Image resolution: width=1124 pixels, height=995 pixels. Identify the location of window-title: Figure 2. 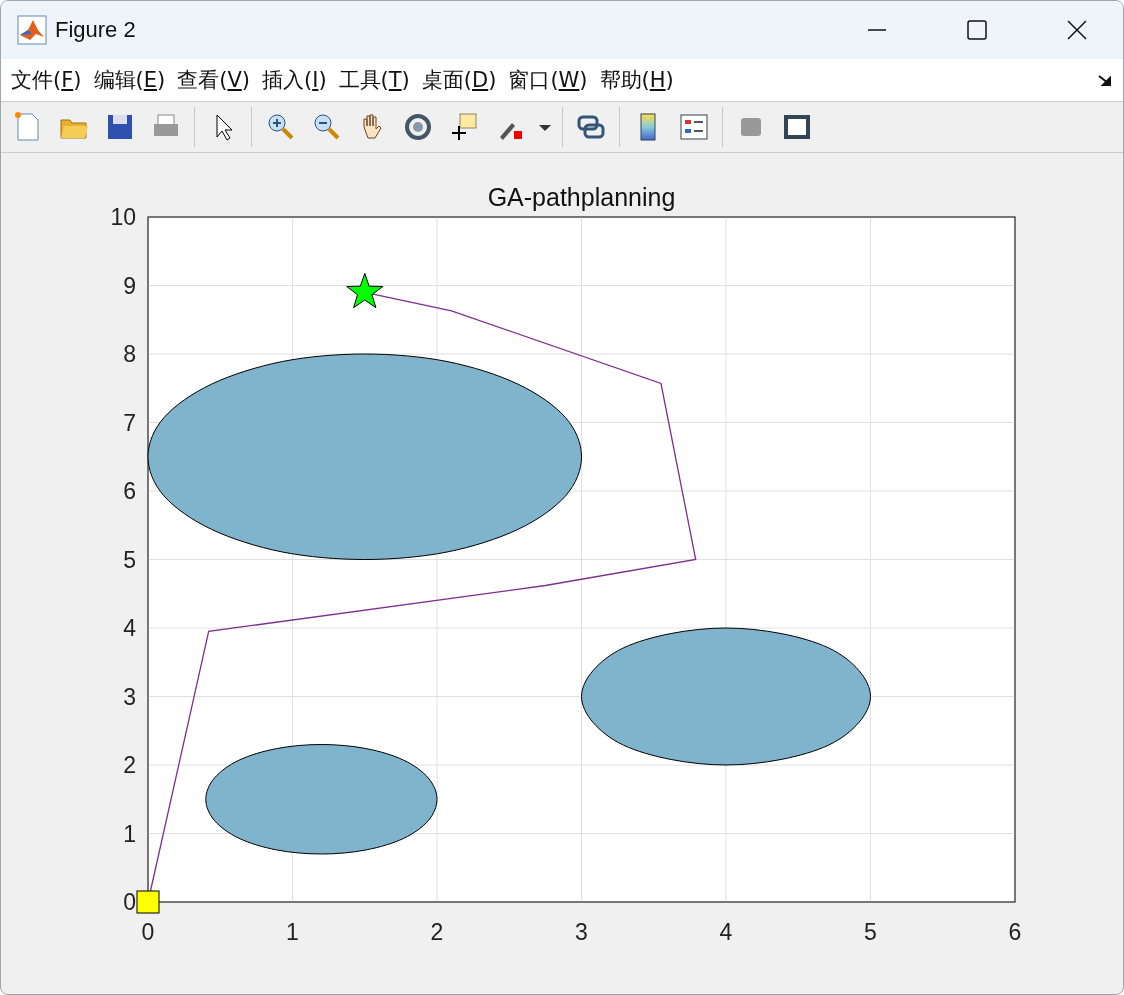
(96, 30).